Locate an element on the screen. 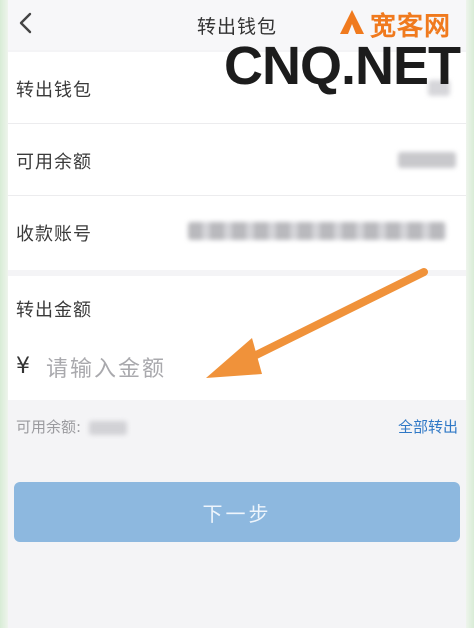  next-button: 下一步 is located at coordinates (237, 512).